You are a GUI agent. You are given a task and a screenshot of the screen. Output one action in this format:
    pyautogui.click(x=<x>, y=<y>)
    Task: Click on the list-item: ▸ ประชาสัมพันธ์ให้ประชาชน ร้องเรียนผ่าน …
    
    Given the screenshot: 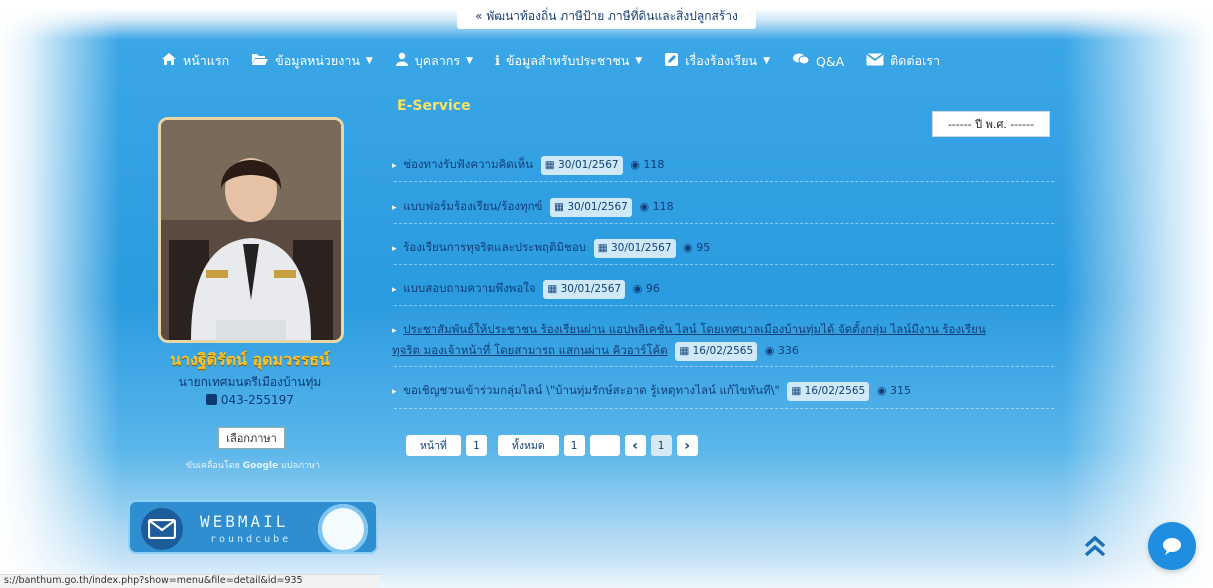 What is the action you would take?
    pyautogui.click(x=724, y=340)
    